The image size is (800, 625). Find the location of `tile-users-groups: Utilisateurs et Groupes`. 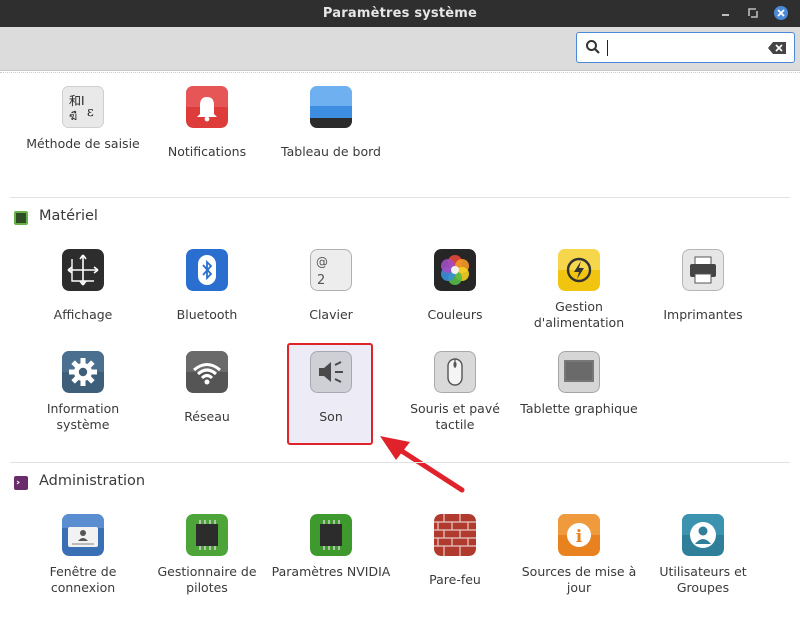

tile-users-groups: Utilisateurs et Groupes is located at coordinates (703, 569).